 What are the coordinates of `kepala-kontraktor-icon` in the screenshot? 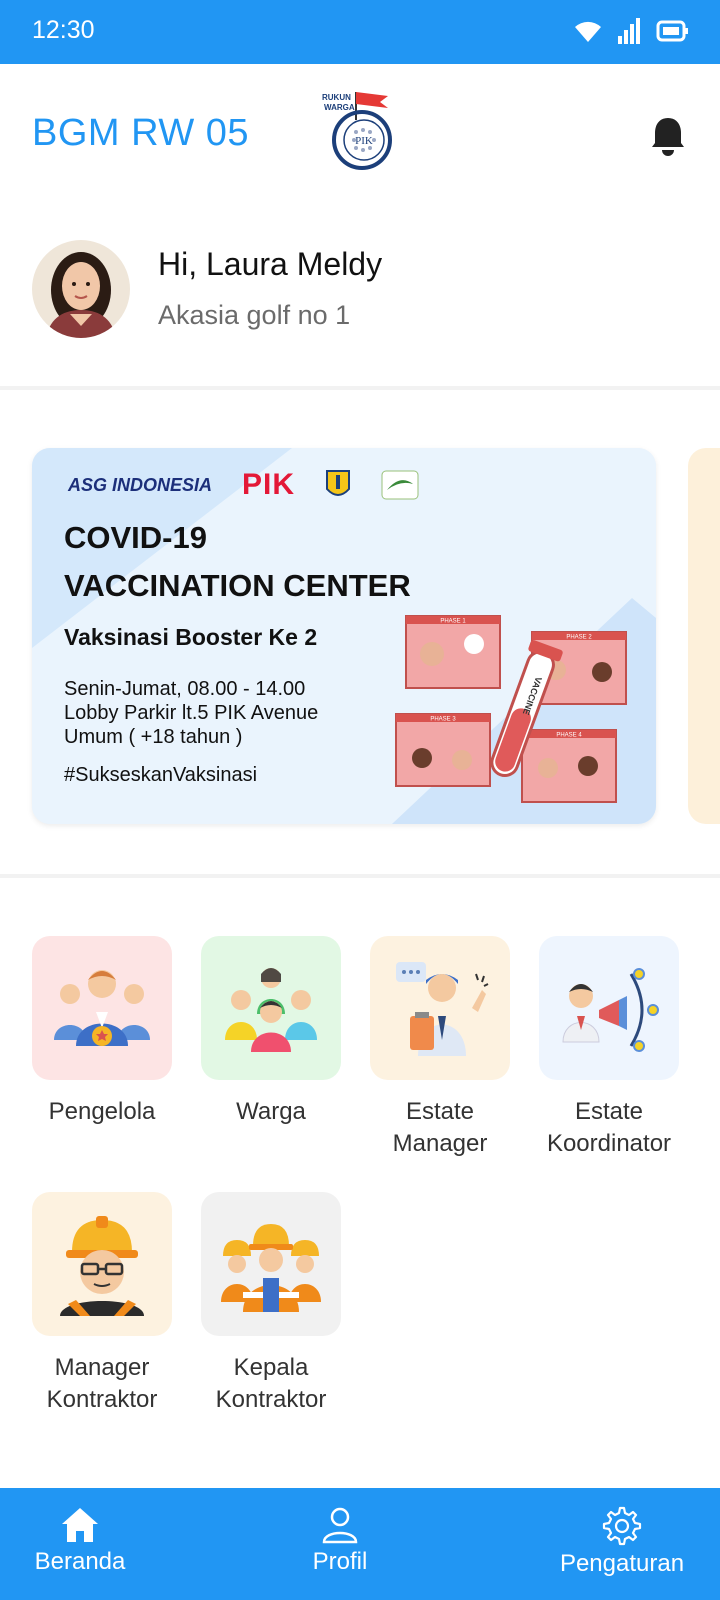 It's located at (271, 1268).